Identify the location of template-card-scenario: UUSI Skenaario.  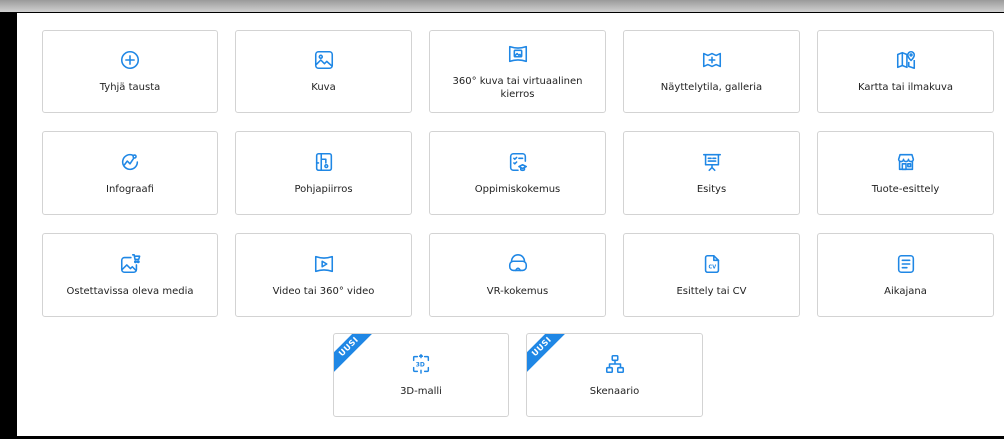
(614, 375).